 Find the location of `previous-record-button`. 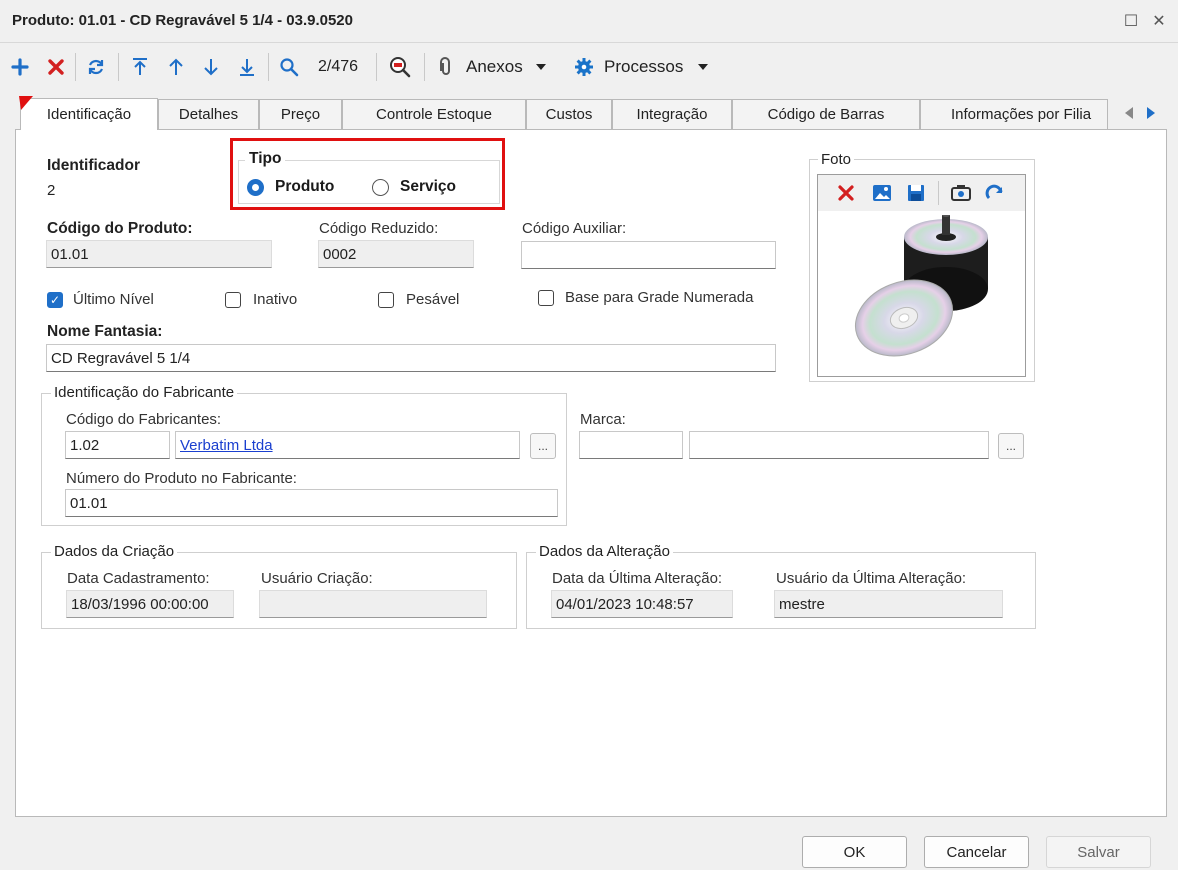

previous-record-button is located at coordinates (176, 67).